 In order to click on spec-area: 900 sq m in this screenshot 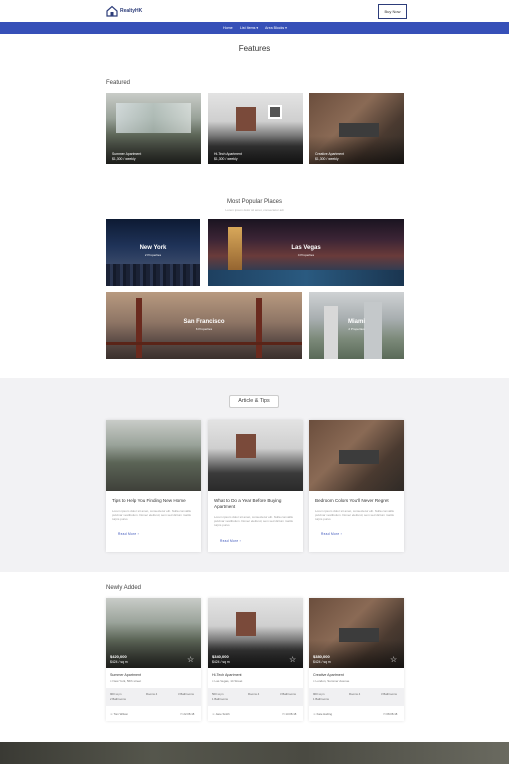, I will do `click(319, 694)`.